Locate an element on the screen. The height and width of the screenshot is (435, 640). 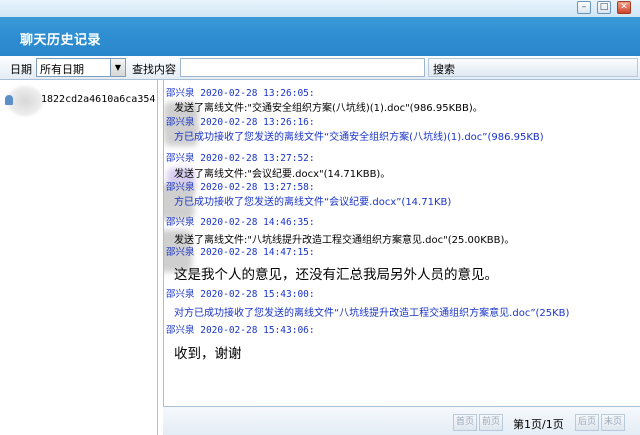
message-body: 方已成功接收了您发送的离线文件“会议纪要.docx”(14.71KB) is located at coordinates (313, 202).